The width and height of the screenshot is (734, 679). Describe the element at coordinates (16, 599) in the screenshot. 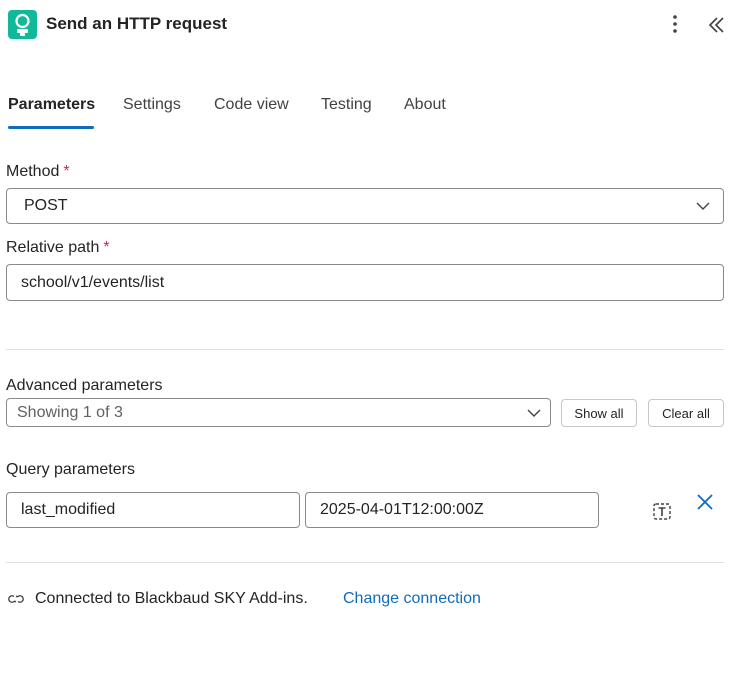

I see `link-icon` at that location.